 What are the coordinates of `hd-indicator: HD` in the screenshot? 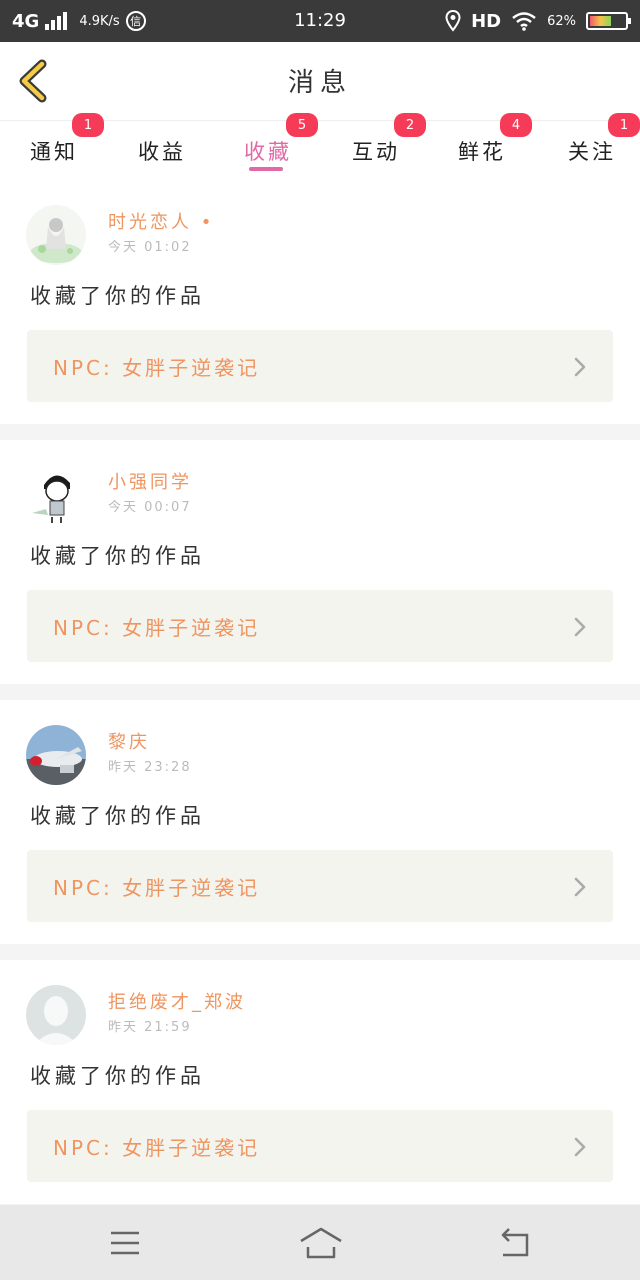 It's located at (486, 21).